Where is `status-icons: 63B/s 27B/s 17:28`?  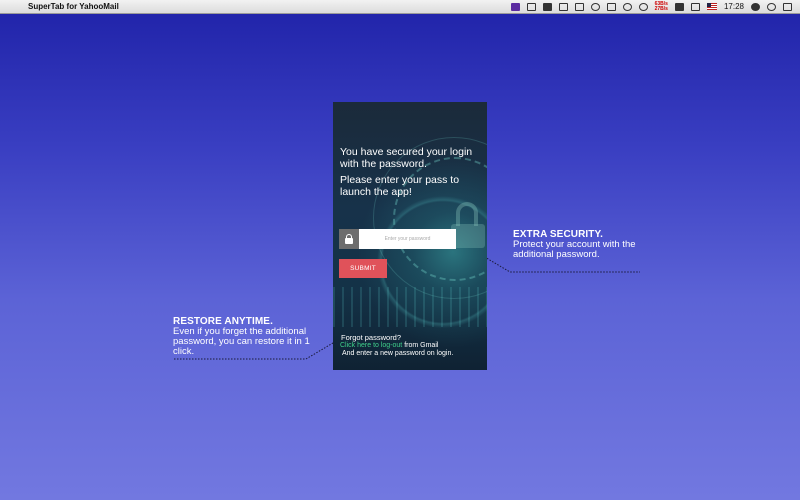
status-icons: 63B/s 27B/s 17:28 is located at coordinates (651, 6).